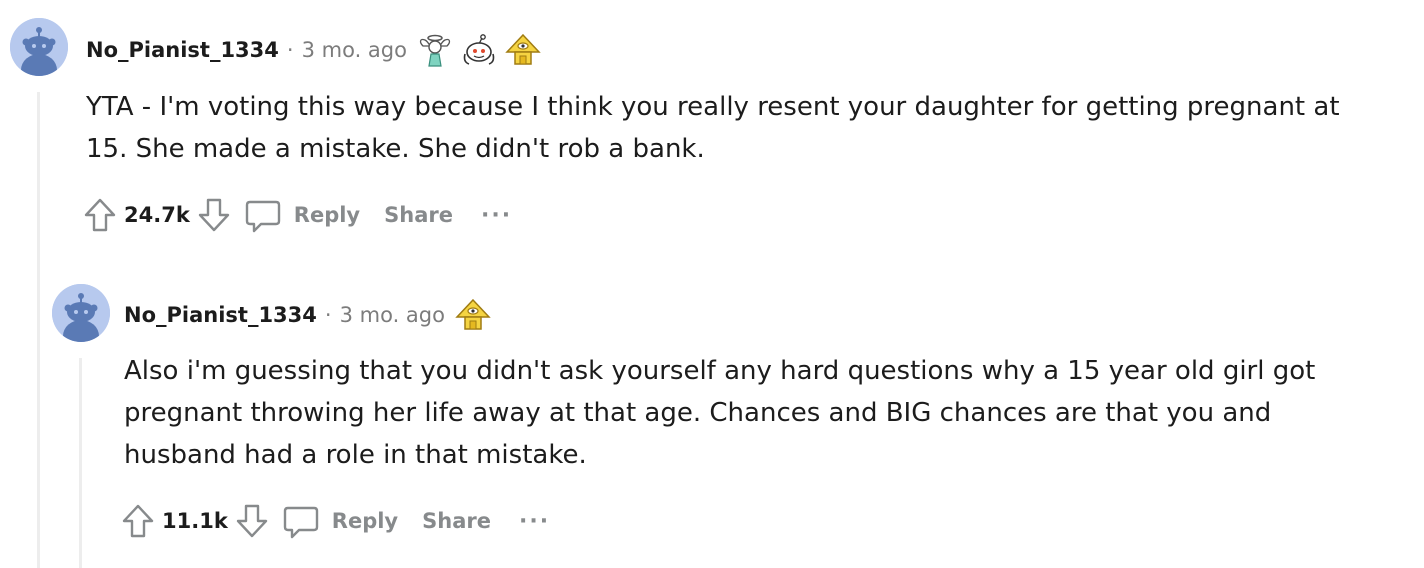  Describe the element at coordinates (435, 50) in the screenshot. I see `angel-wings-award-icon` at that location.